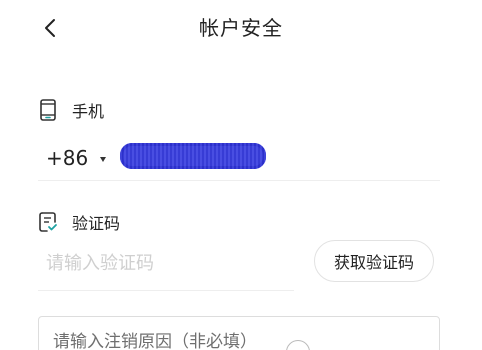 Image resolution: width=482 pixels, height=350 pixels. Describe the element at coordinates (155, 341) in the screenshot. I see `cancel-reason-placeholder: 请输入注销原因（非必填）` at that location.